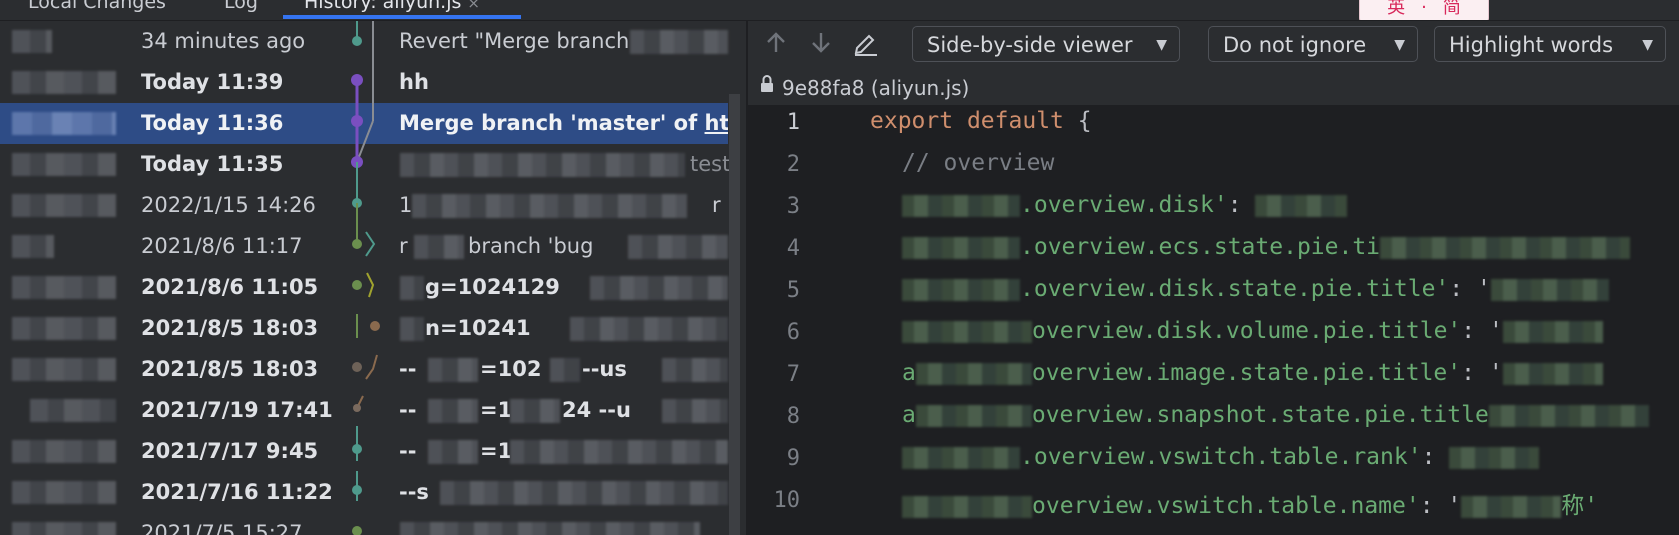  What do you see at coordinates (1250, 503) in the screenshot?
I see `code-line: overview.vswitch.table.name': ' 称'` at bounding box center [1250, 503].